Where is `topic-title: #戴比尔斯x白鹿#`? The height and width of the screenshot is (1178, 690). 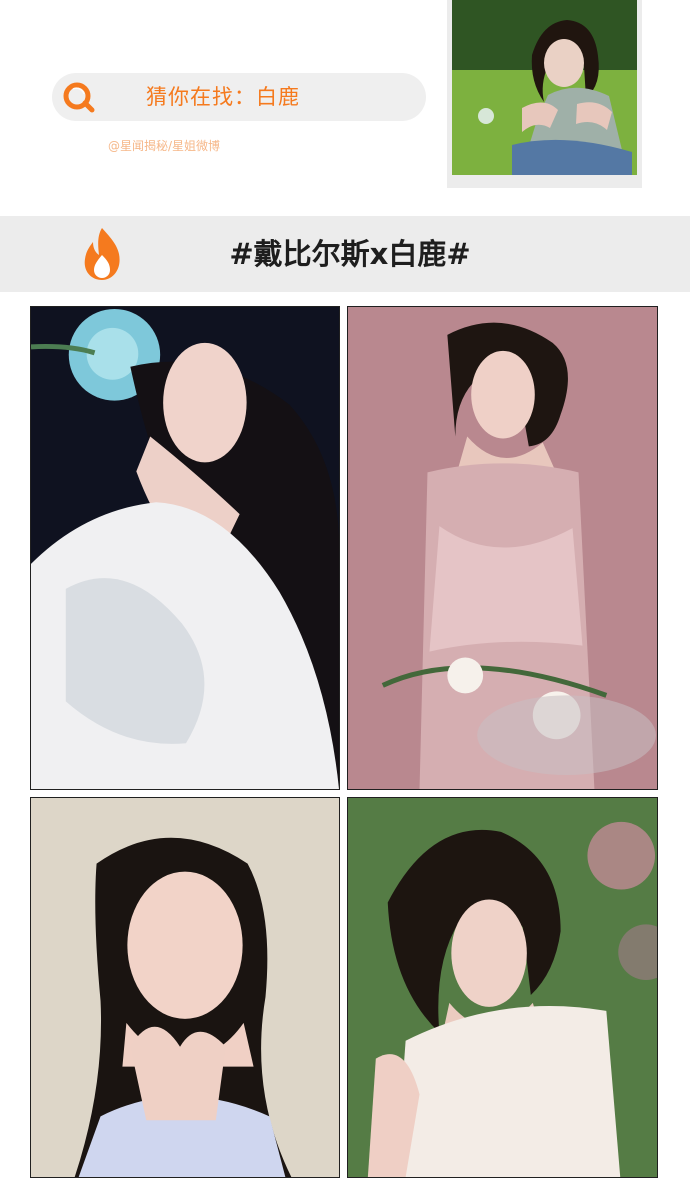 topic-title: #戴比尔斯x白鹿# is located at coordinates (350, 254).